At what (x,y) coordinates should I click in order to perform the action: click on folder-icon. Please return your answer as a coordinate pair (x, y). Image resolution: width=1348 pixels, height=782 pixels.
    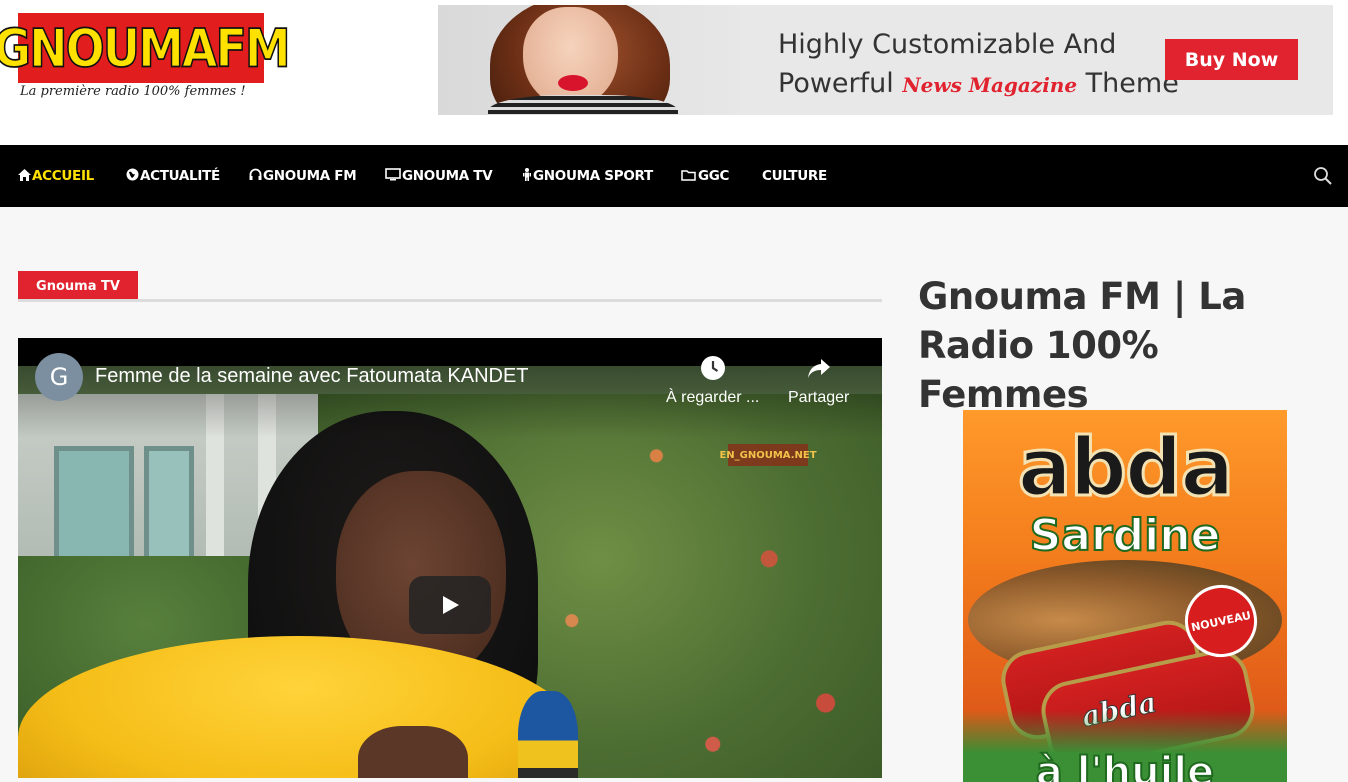
    Looking at the image, I should click on (689, 176).